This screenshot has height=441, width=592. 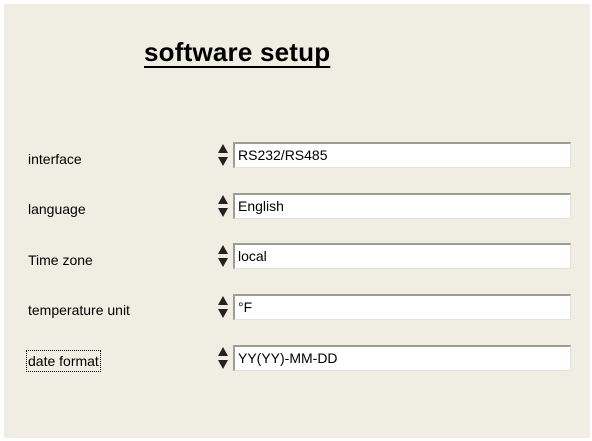 What do you see at coordinates (63, 361) in the screenshot?
I see `date-format-label: date format` at bounding box center [63, 361].